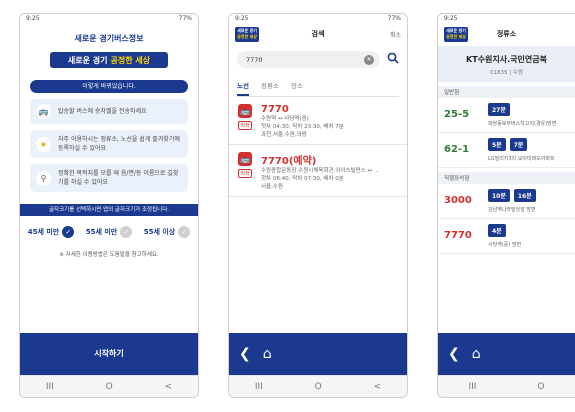  Describe the element at coordinates (318, 88) in the screenshot. I see `search-tabs: 노선 정류소 장소` at that location.